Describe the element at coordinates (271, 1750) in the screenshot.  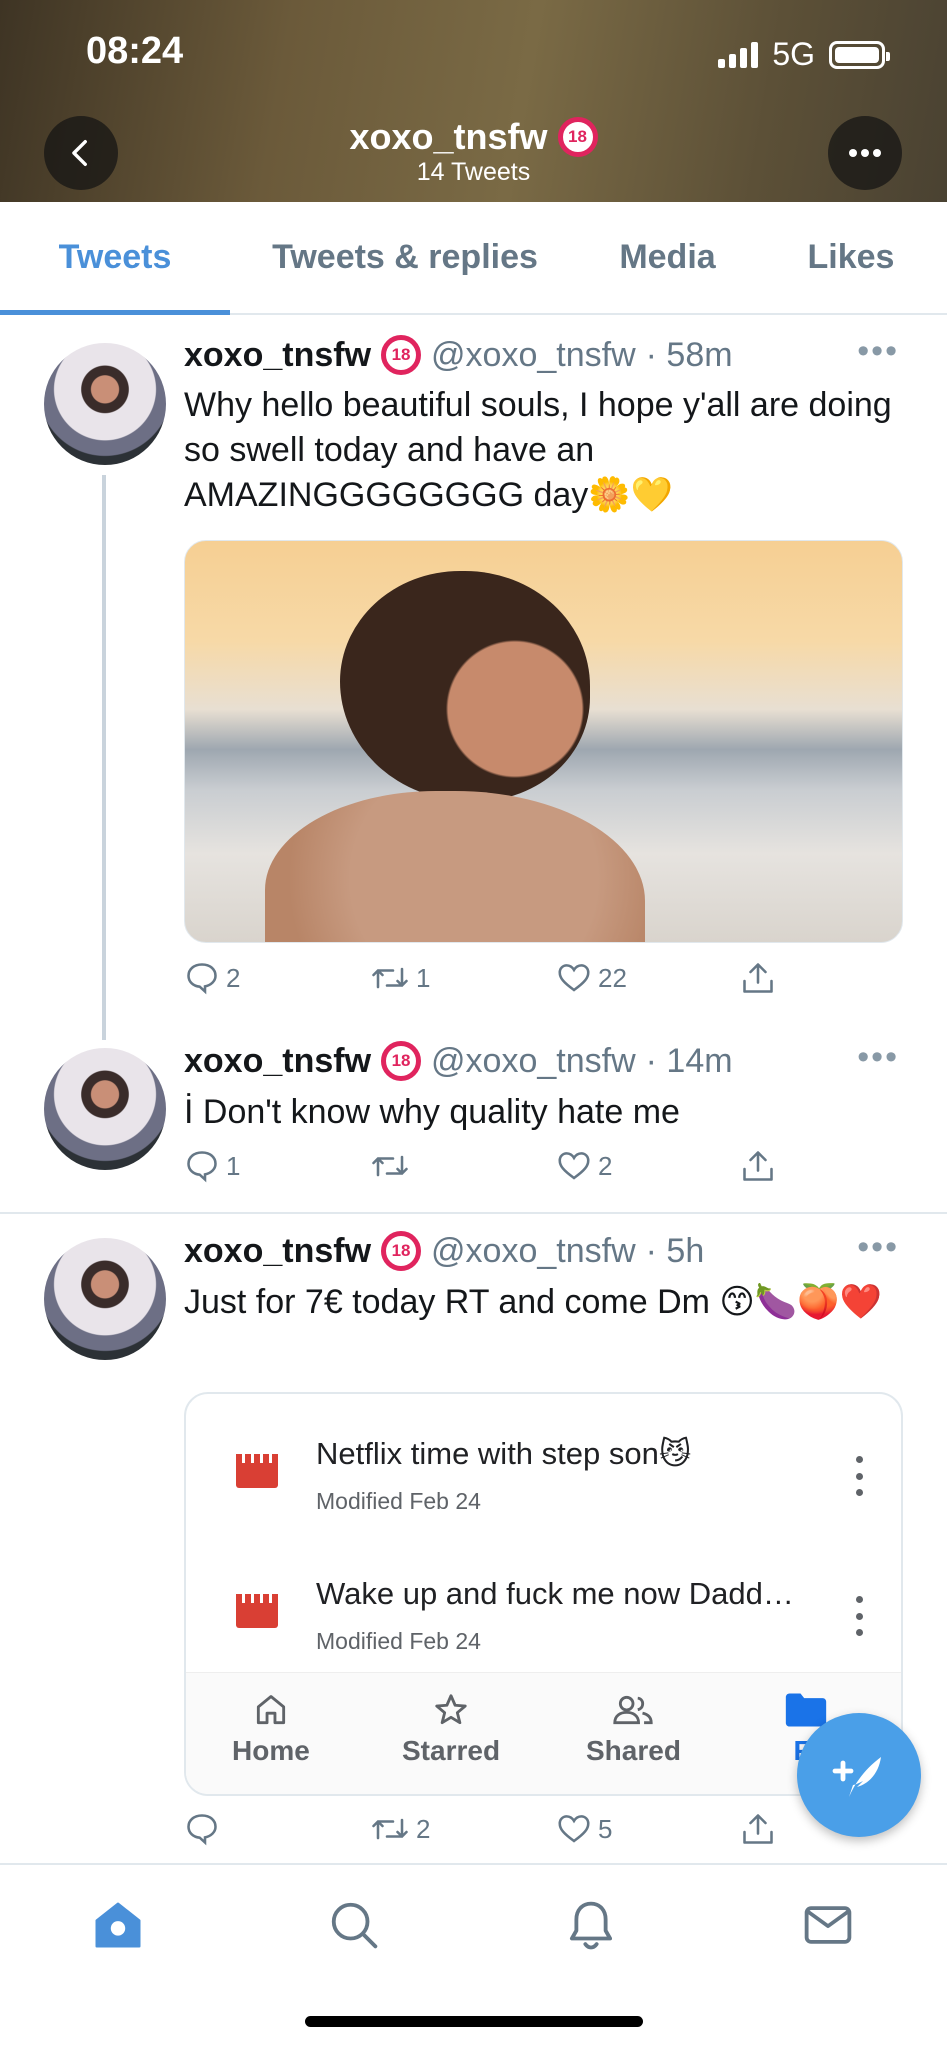
I see `drive-nav-home-label: Home` at that location.